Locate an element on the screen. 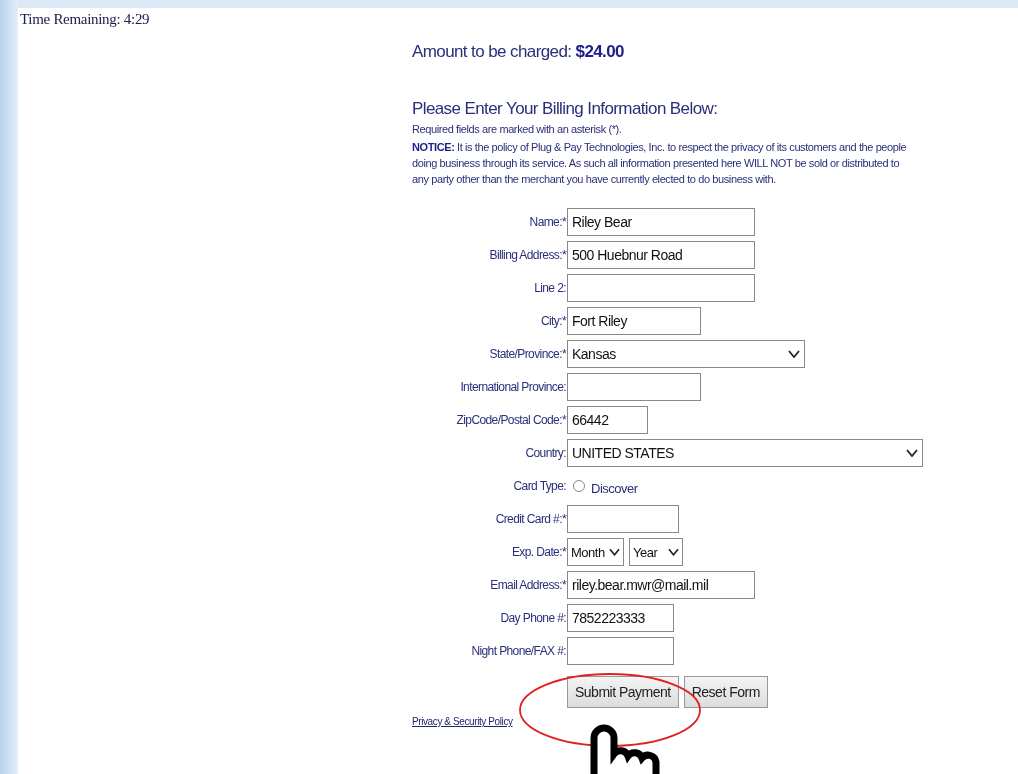 This screenshot has width=1018, height=774. text-field: 500 Huebnur Road is located at coordinates (661, 255).